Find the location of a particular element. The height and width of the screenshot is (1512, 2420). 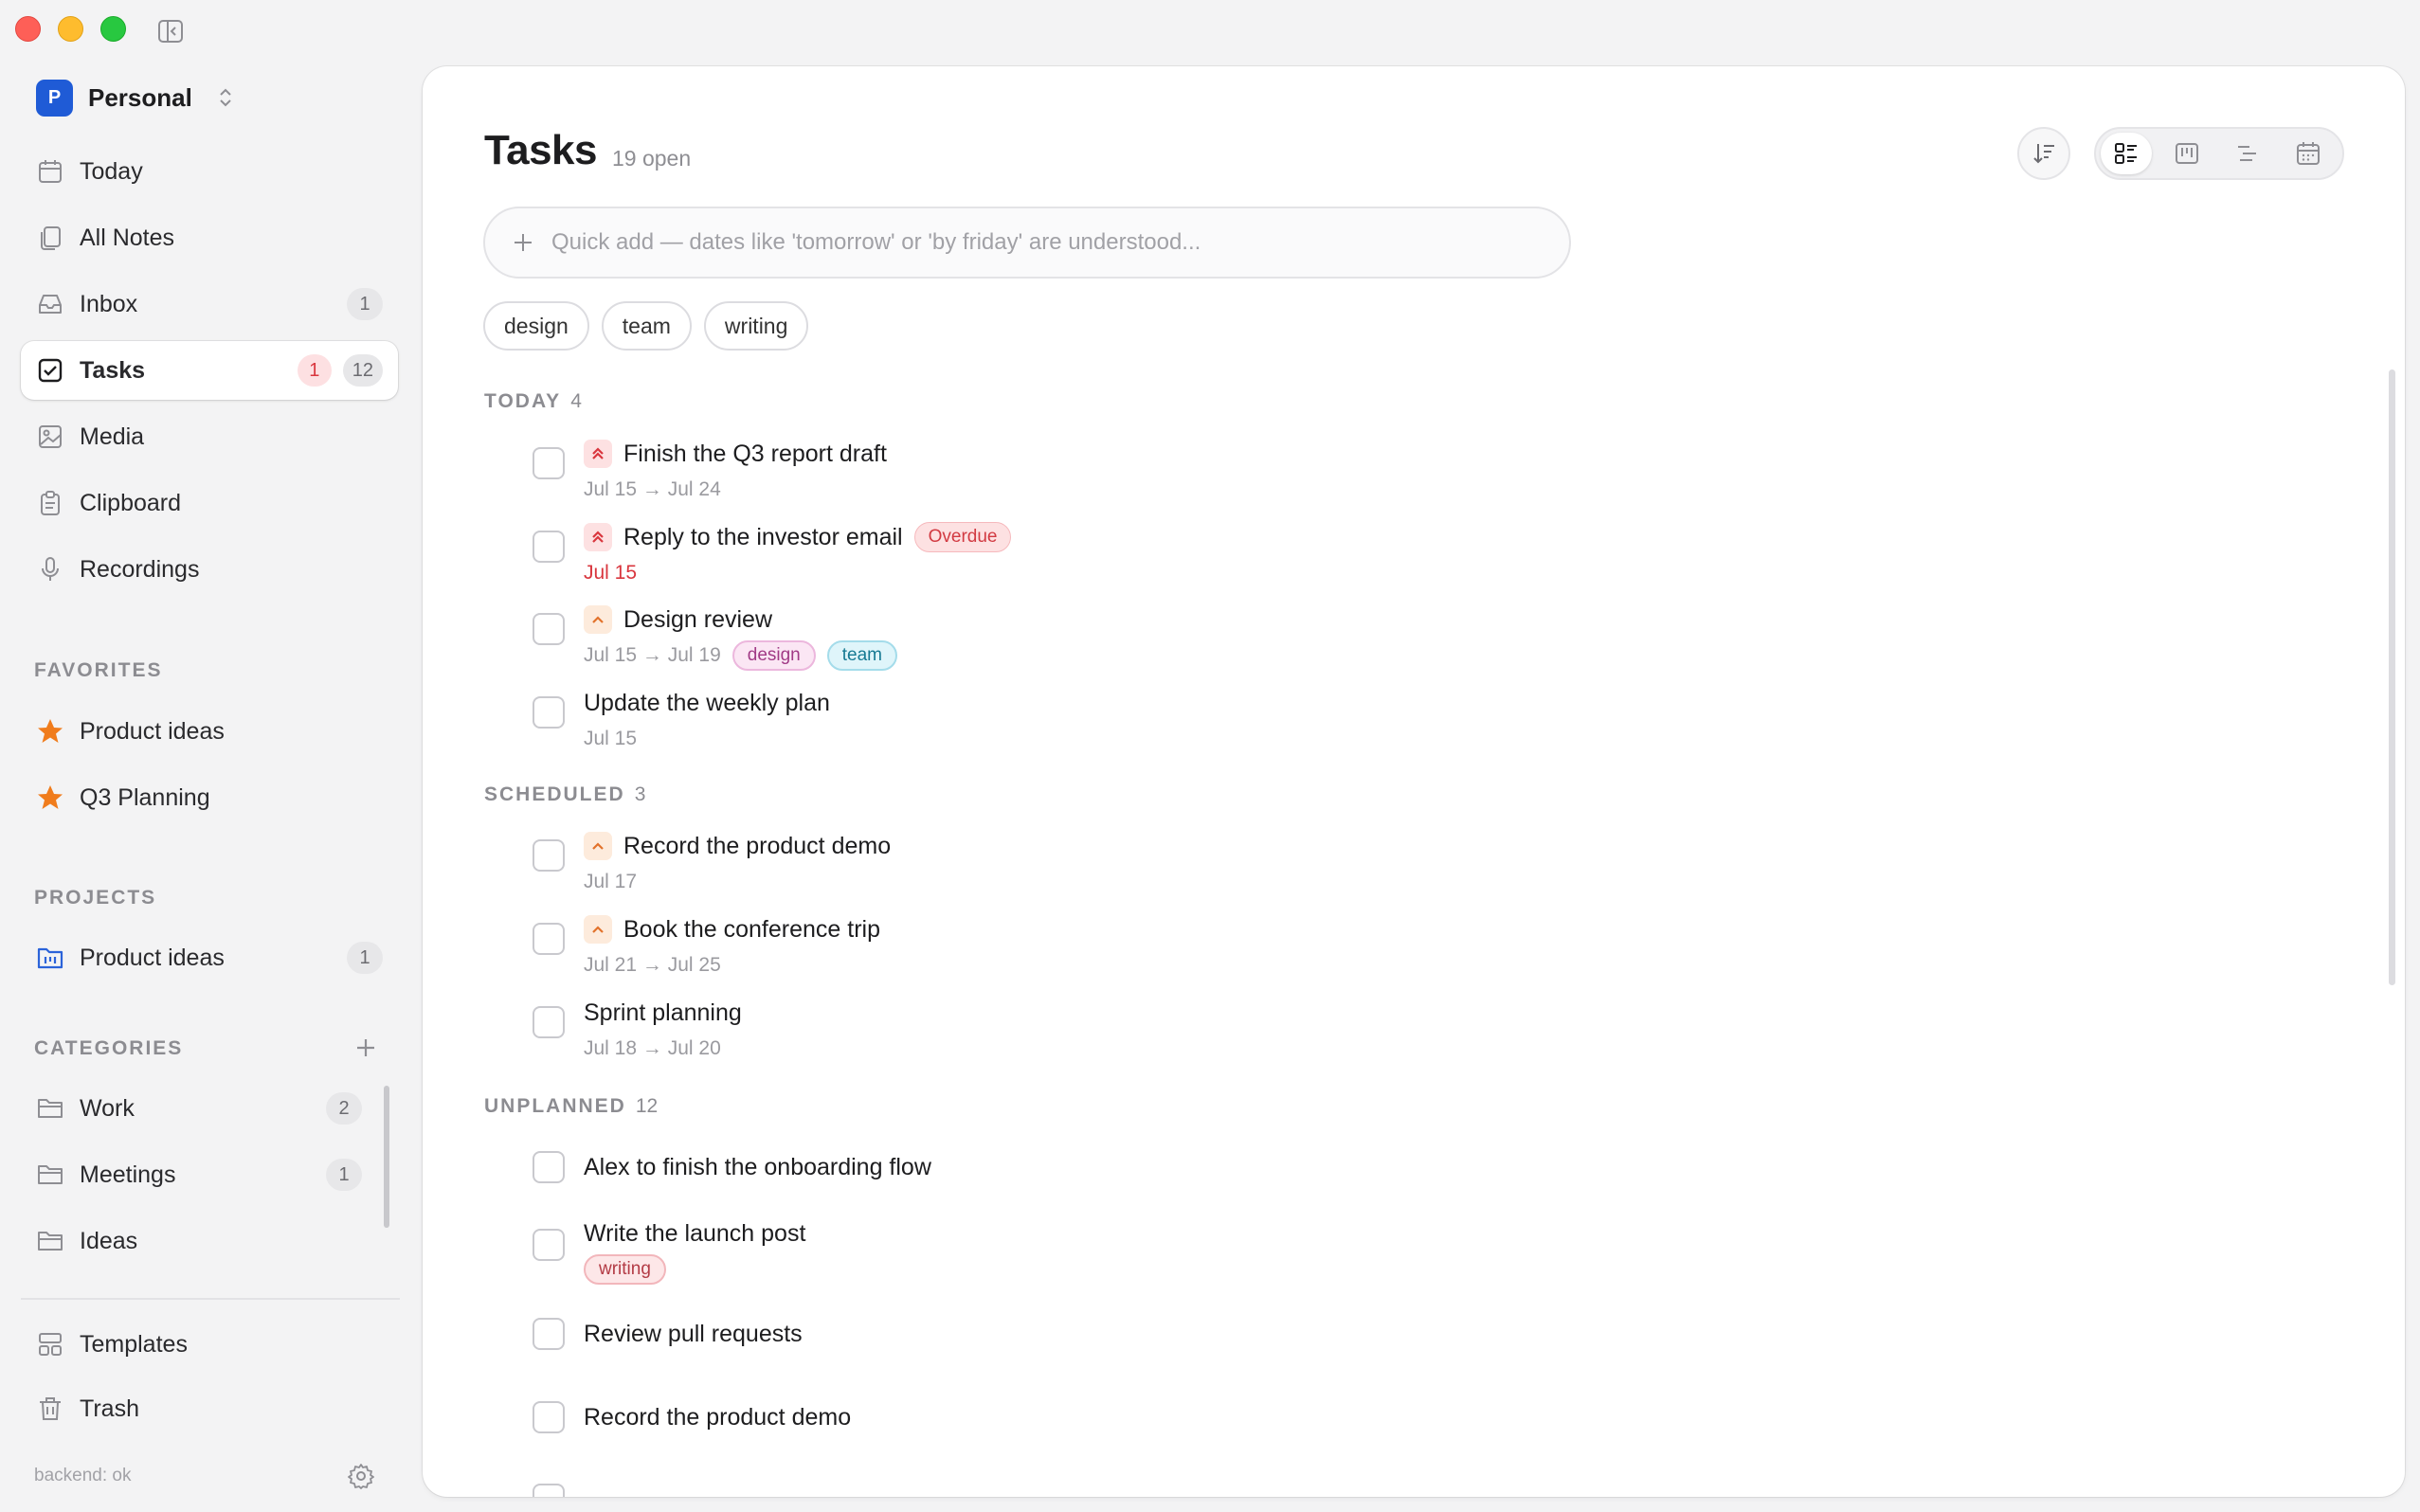

category-work: Work 2 is located at coordinates (199, 1108).